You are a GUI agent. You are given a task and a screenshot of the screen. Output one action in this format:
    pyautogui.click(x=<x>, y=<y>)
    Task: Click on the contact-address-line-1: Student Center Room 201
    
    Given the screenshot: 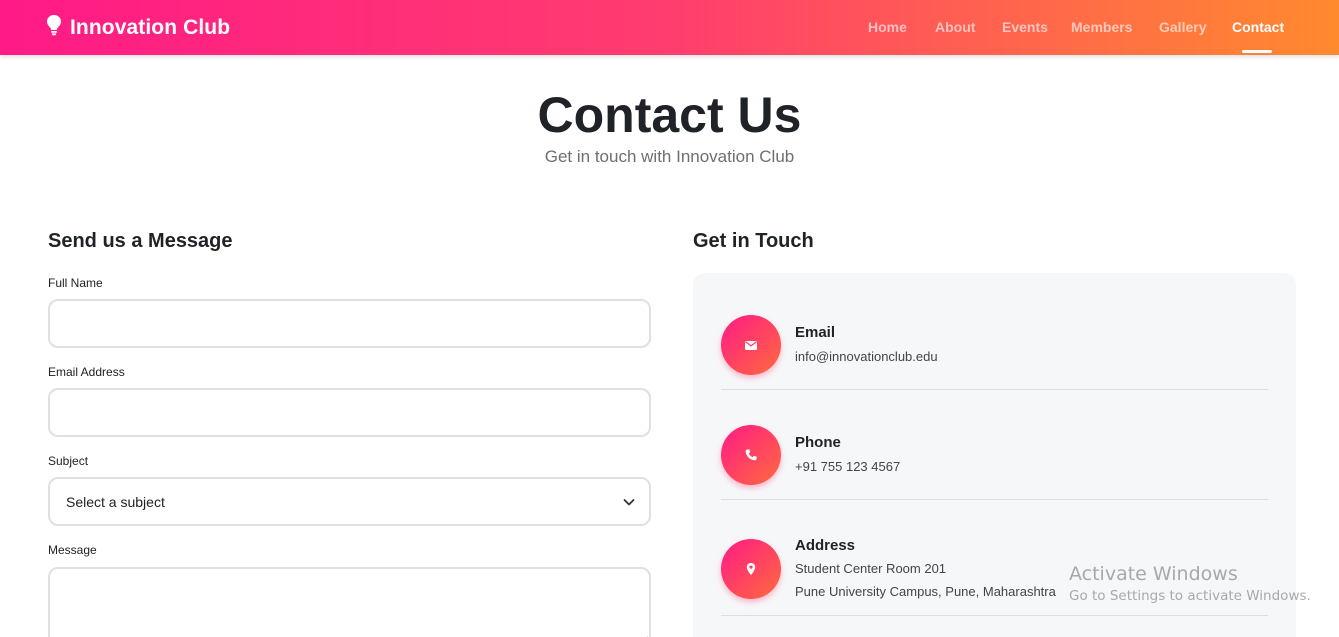 What is the action you would take?
    pyautogui.click(x=871, y=568)
    